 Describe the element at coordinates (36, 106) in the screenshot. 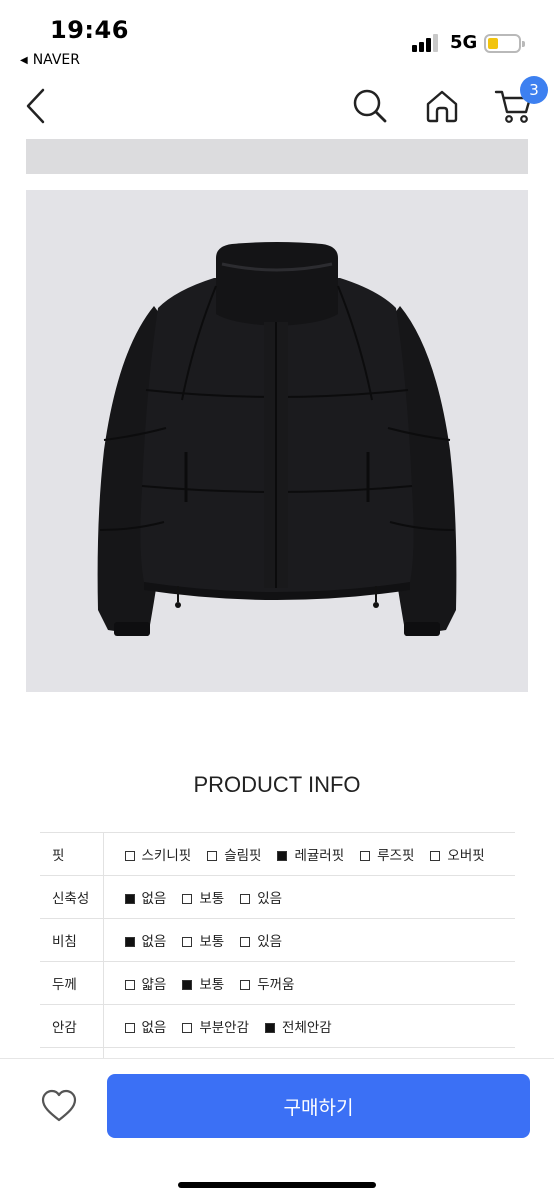

I see `chevron-left-icon` at that location.